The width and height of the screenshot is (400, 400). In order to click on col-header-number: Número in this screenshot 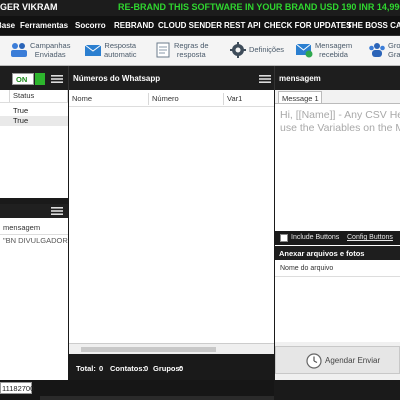, I will do `click(186, 99)`.